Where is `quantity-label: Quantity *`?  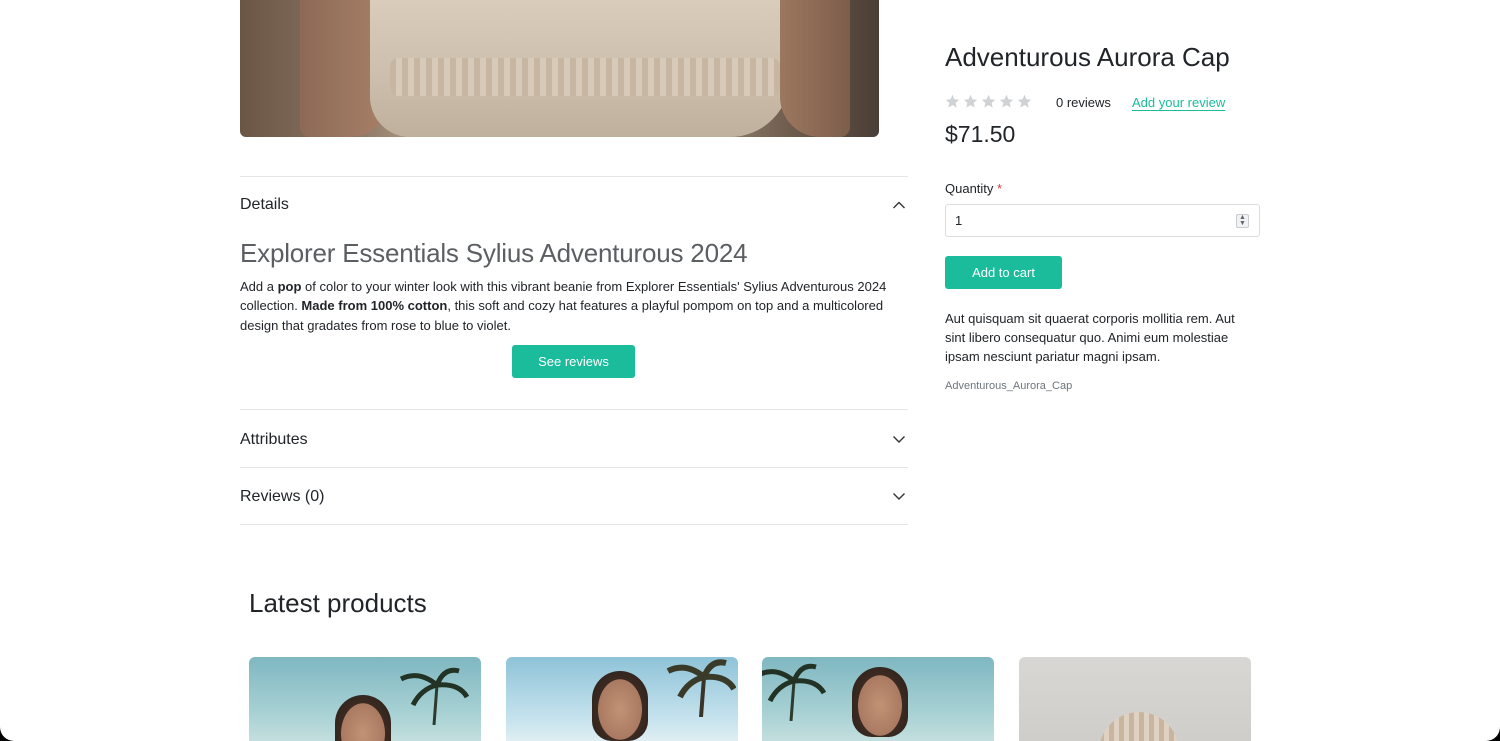 quantity-label: Quantity * is located at coordinates (974, 188).